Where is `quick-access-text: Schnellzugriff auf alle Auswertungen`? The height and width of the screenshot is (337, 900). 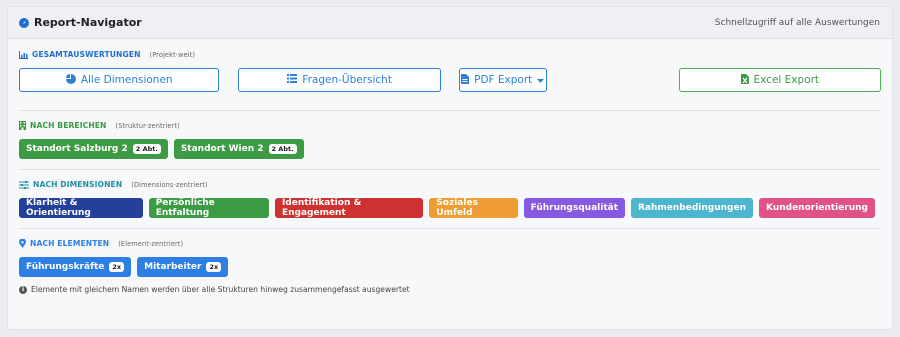
quick-access-text: Schnellzugriff auf alle Auswertungen is located at coordinates (797, 22).